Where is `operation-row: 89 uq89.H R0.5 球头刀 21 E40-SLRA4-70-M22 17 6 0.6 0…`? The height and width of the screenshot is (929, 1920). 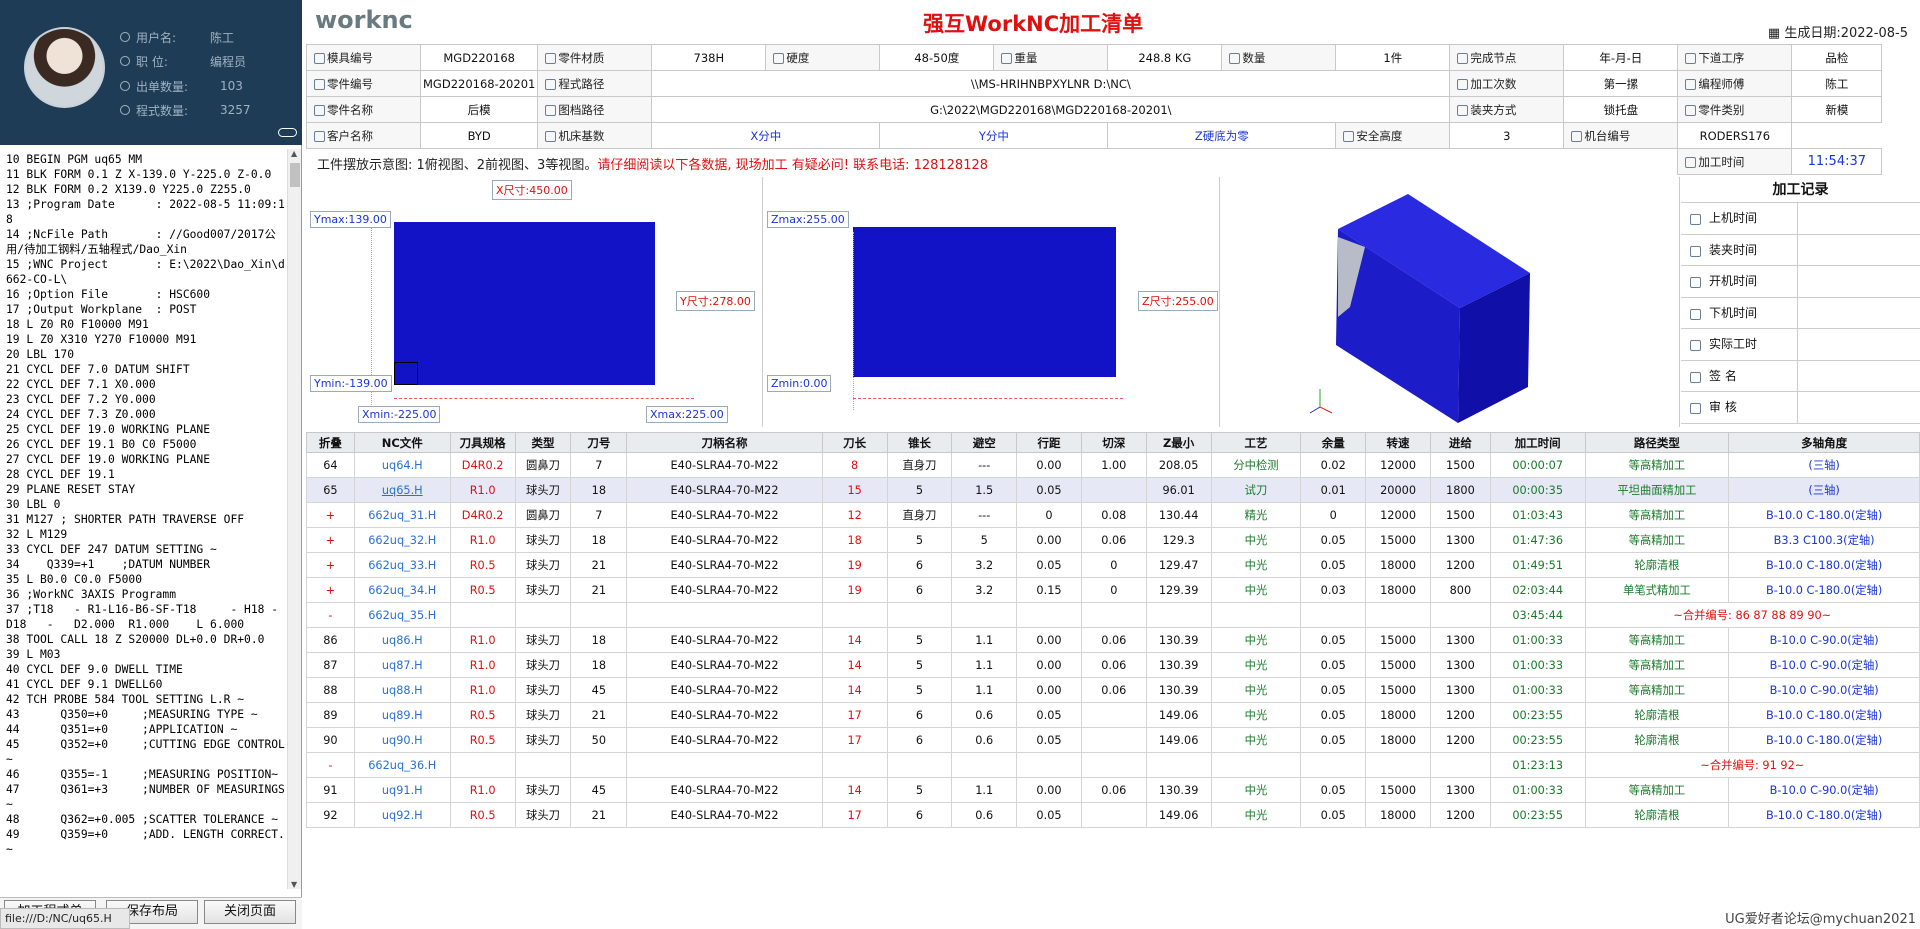
operation-row: 89 uq89.H R0.5 球头刀 21 E40-SLRA4-70-M22 17 6 0.6 0… is located at coordinates (1113, 715).